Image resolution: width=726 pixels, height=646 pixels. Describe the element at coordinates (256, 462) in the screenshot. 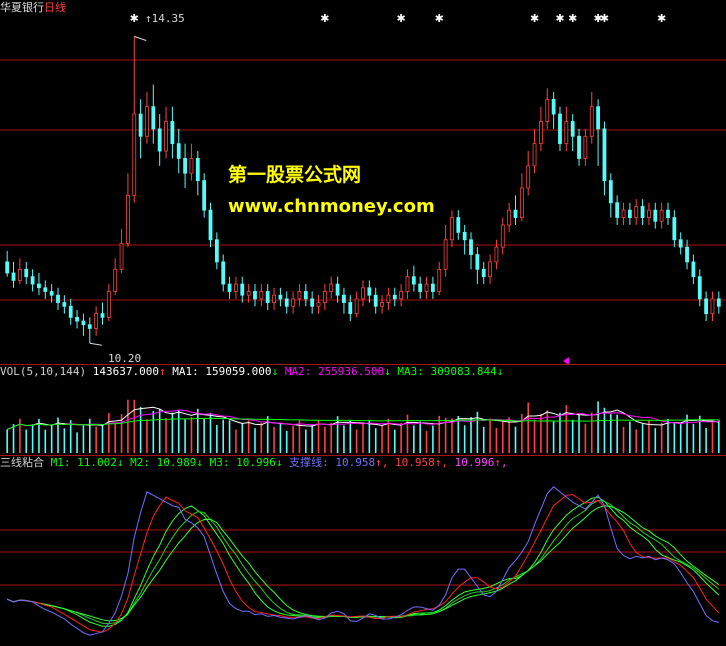

I see `m3-value: 10.996` at that location.